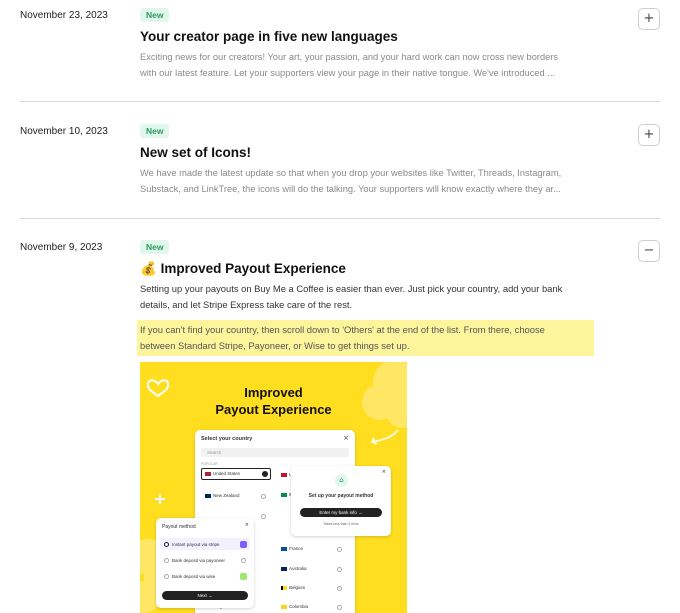 This screenshot has height=613, width=680. I want to click on money-bag-icon: 💰, so click(148, 269).